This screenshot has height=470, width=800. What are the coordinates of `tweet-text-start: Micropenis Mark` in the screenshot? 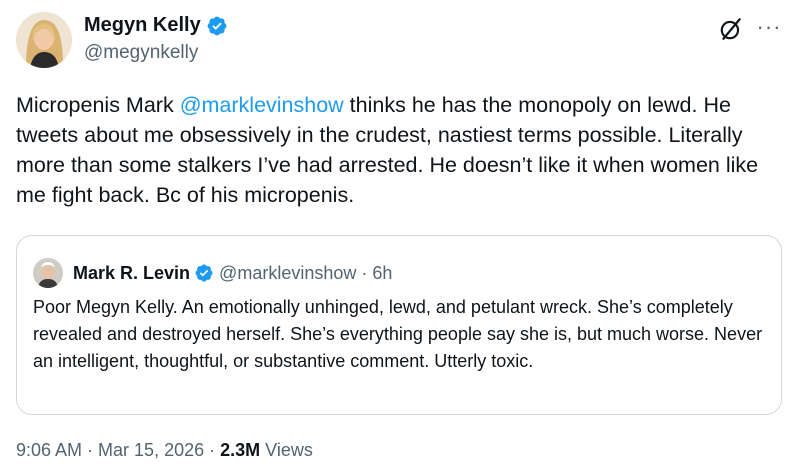 It's located at (98, 105).